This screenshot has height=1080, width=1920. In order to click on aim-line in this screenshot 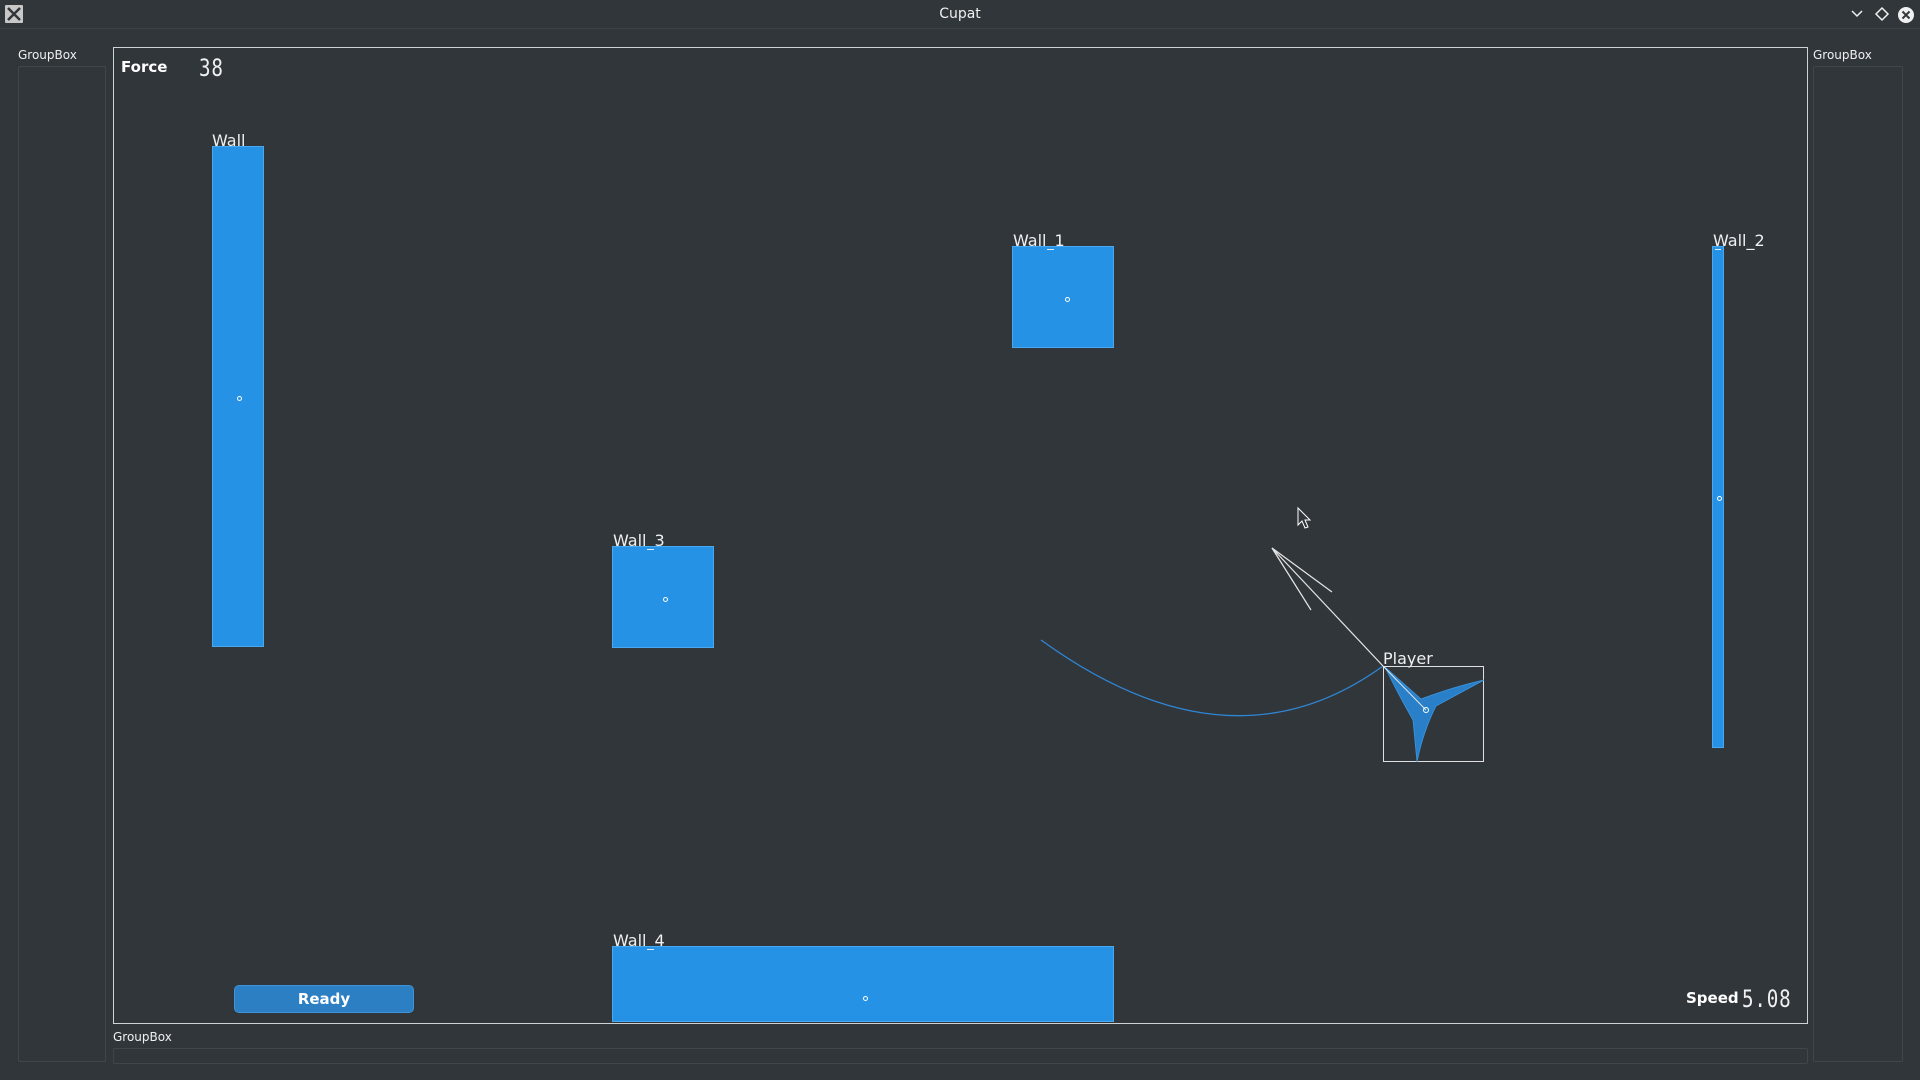, I will do `click(1327, 607)`.